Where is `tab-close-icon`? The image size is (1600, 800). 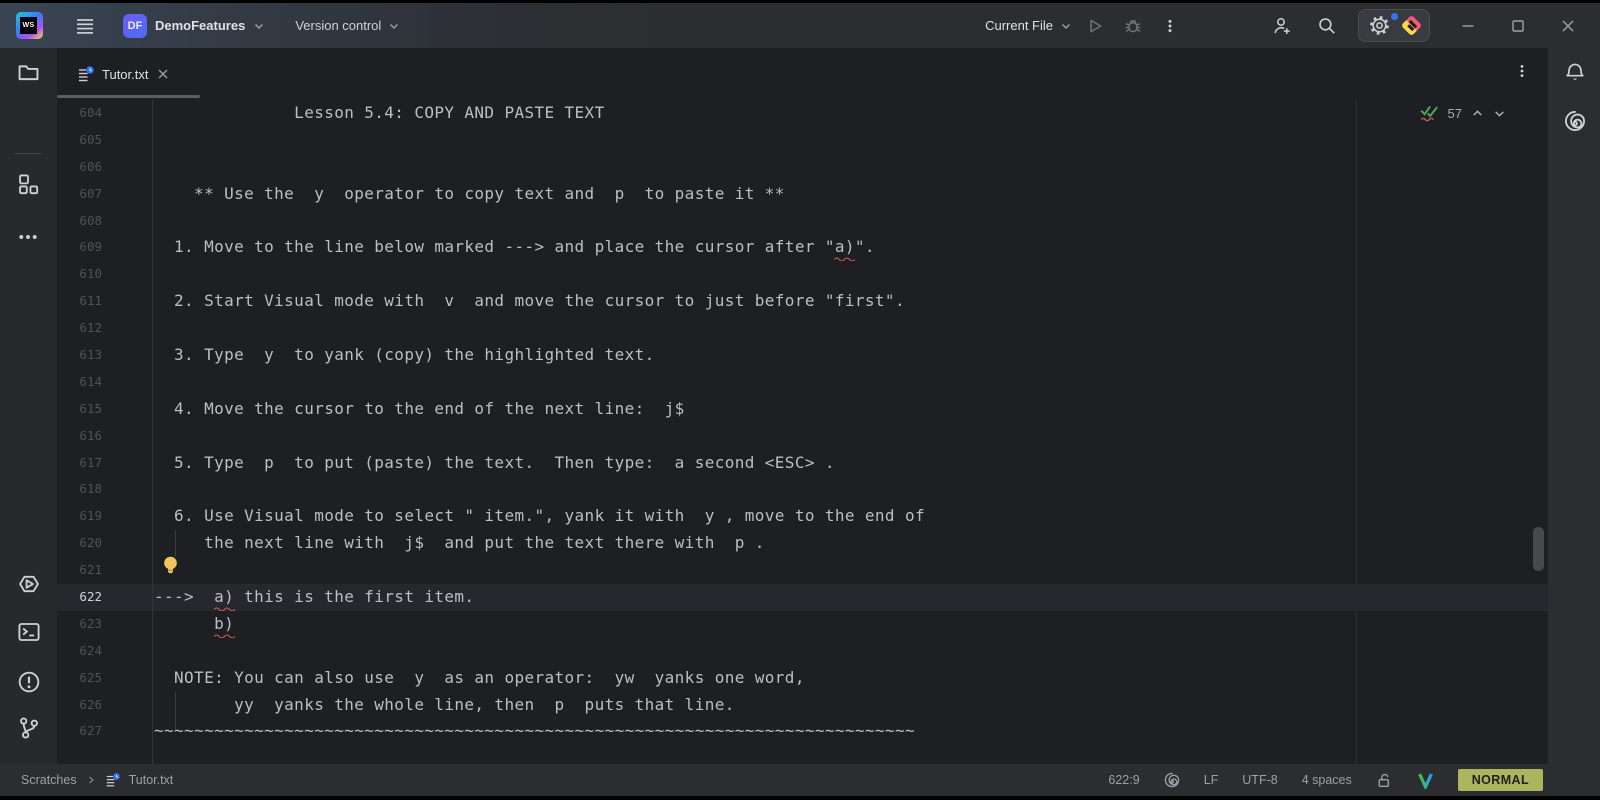 tab-close-icon is located at coordinates (163, 74).